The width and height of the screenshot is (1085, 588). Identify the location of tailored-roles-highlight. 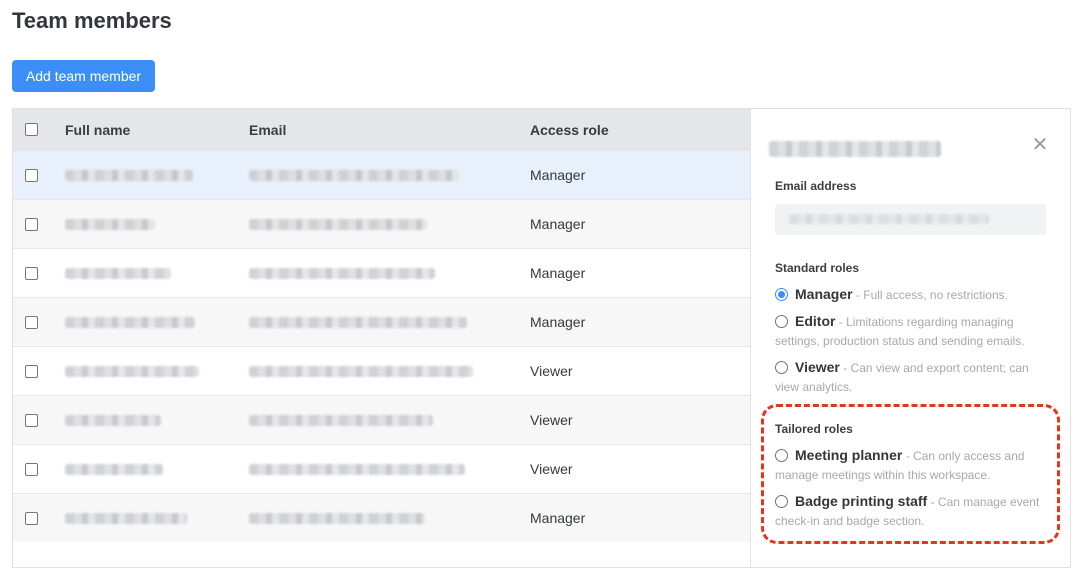
(910, 474).